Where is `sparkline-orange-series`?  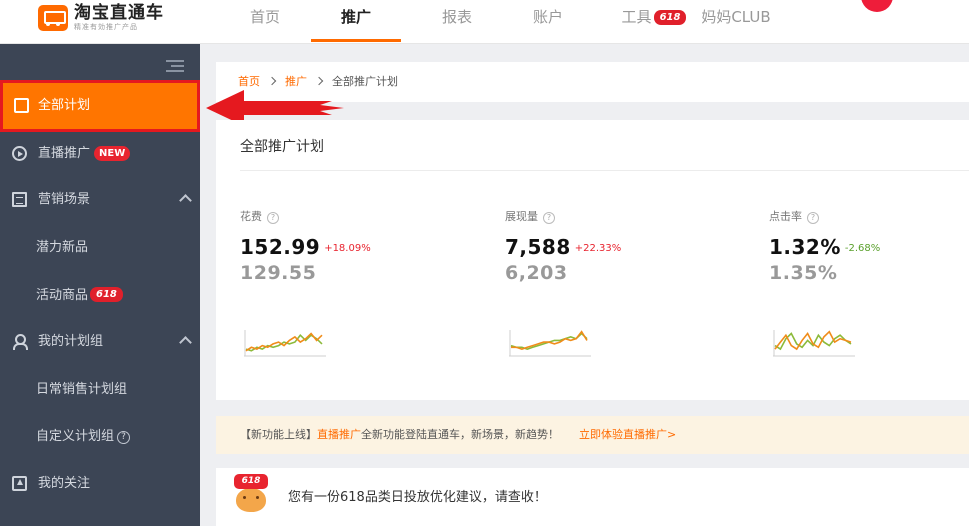 sparkline-orange-series is located at coordinates (549, 340).